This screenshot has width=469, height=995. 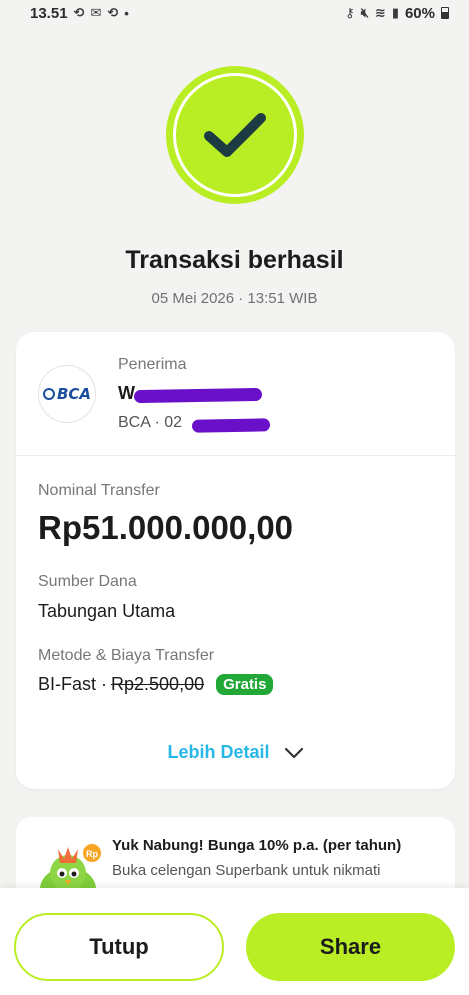 I want to click on more-detail-button: Lebih Detail, so click(x=235, y=752).